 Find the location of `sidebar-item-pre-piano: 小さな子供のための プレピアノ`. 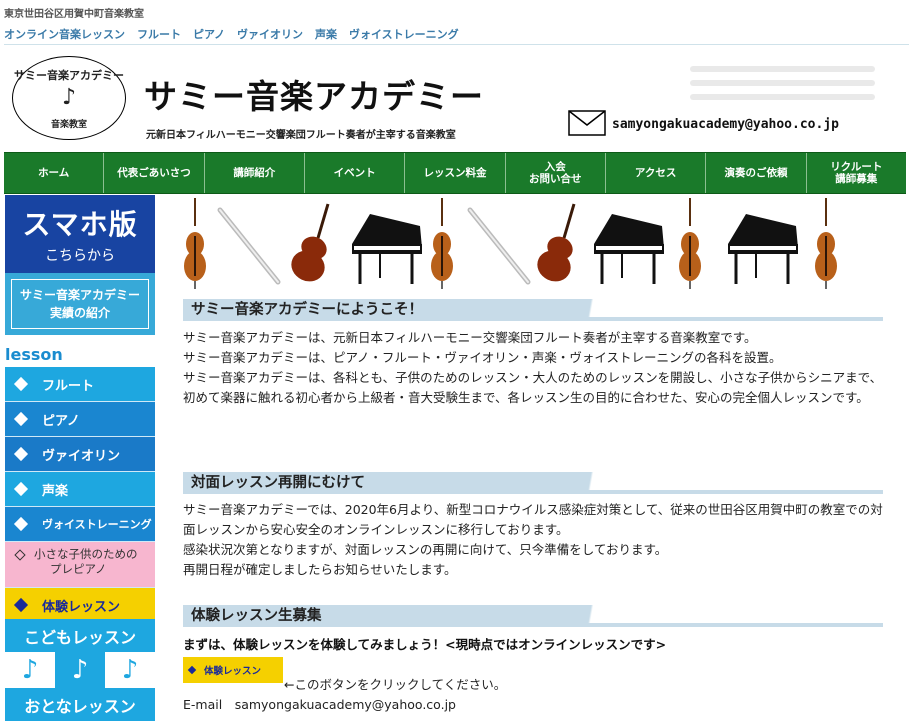

sidebar-item-pre-piano: 小さな子供のための プレピアノ is located at coordinates (80, 565).